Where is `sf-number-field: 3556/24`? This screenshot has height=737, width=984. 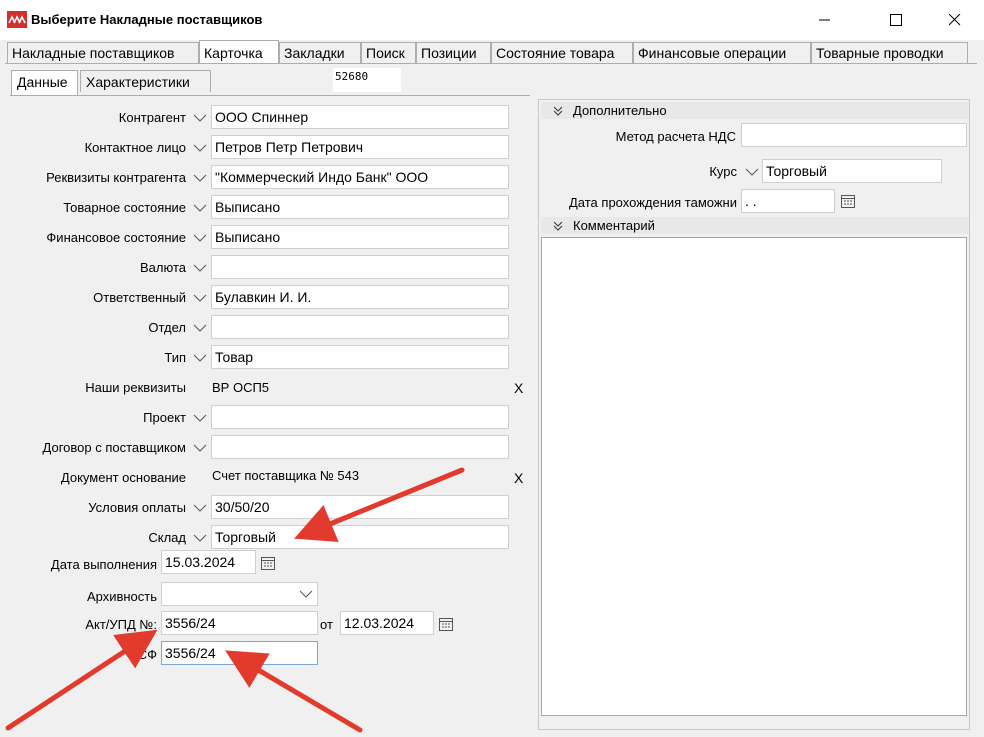 sf-number-field: 3556/24 is located at coordinates (239, 653).